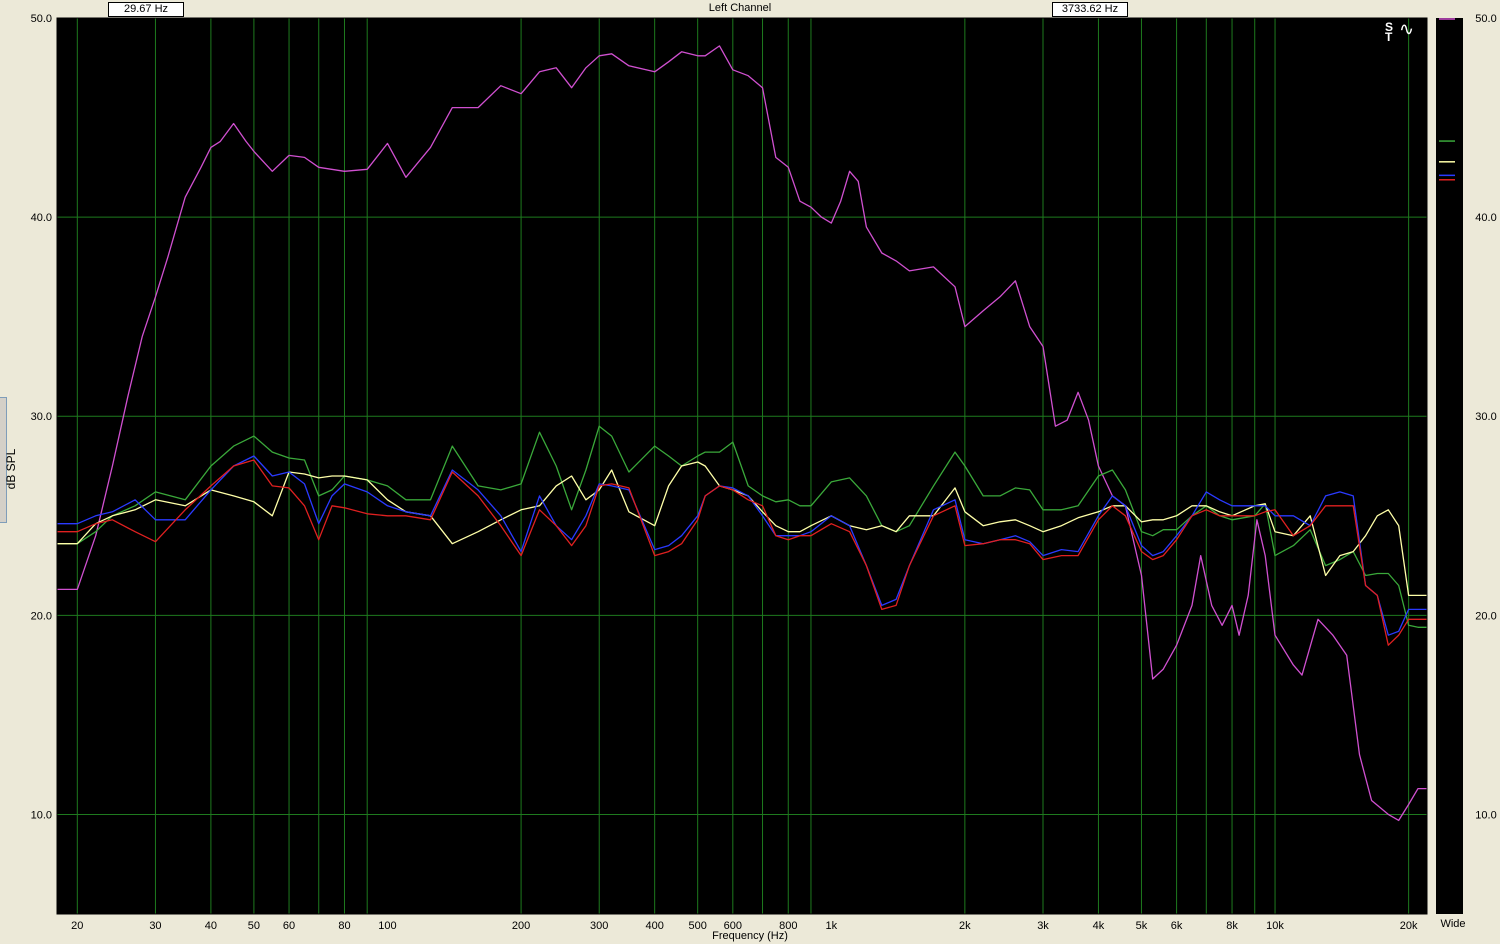  What do you see at coordinates (1485, 815) in the screenshot?
I see `y-tick-label-right: 10.0` at bounding box center [1485, 815].